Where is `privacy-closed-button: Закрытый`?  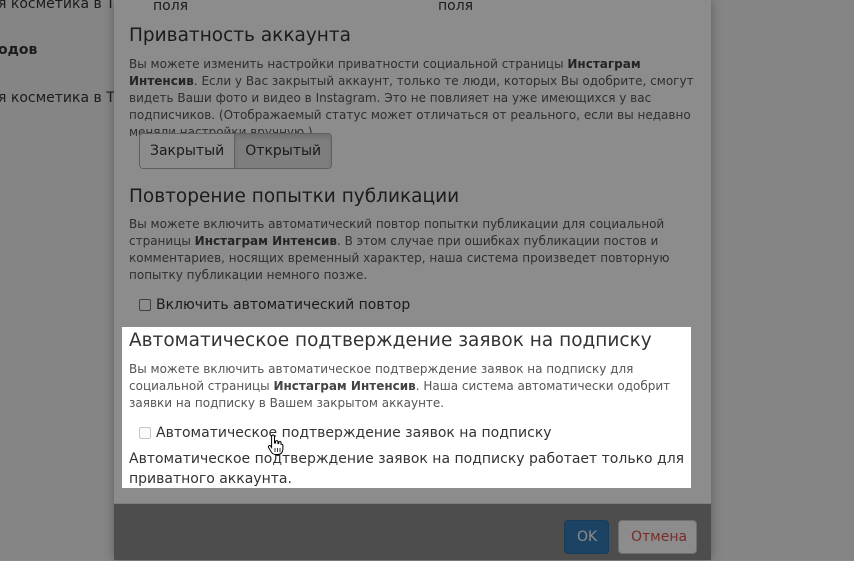
privacy-closed-button: Закрытый is located at coordinates (187, 151).